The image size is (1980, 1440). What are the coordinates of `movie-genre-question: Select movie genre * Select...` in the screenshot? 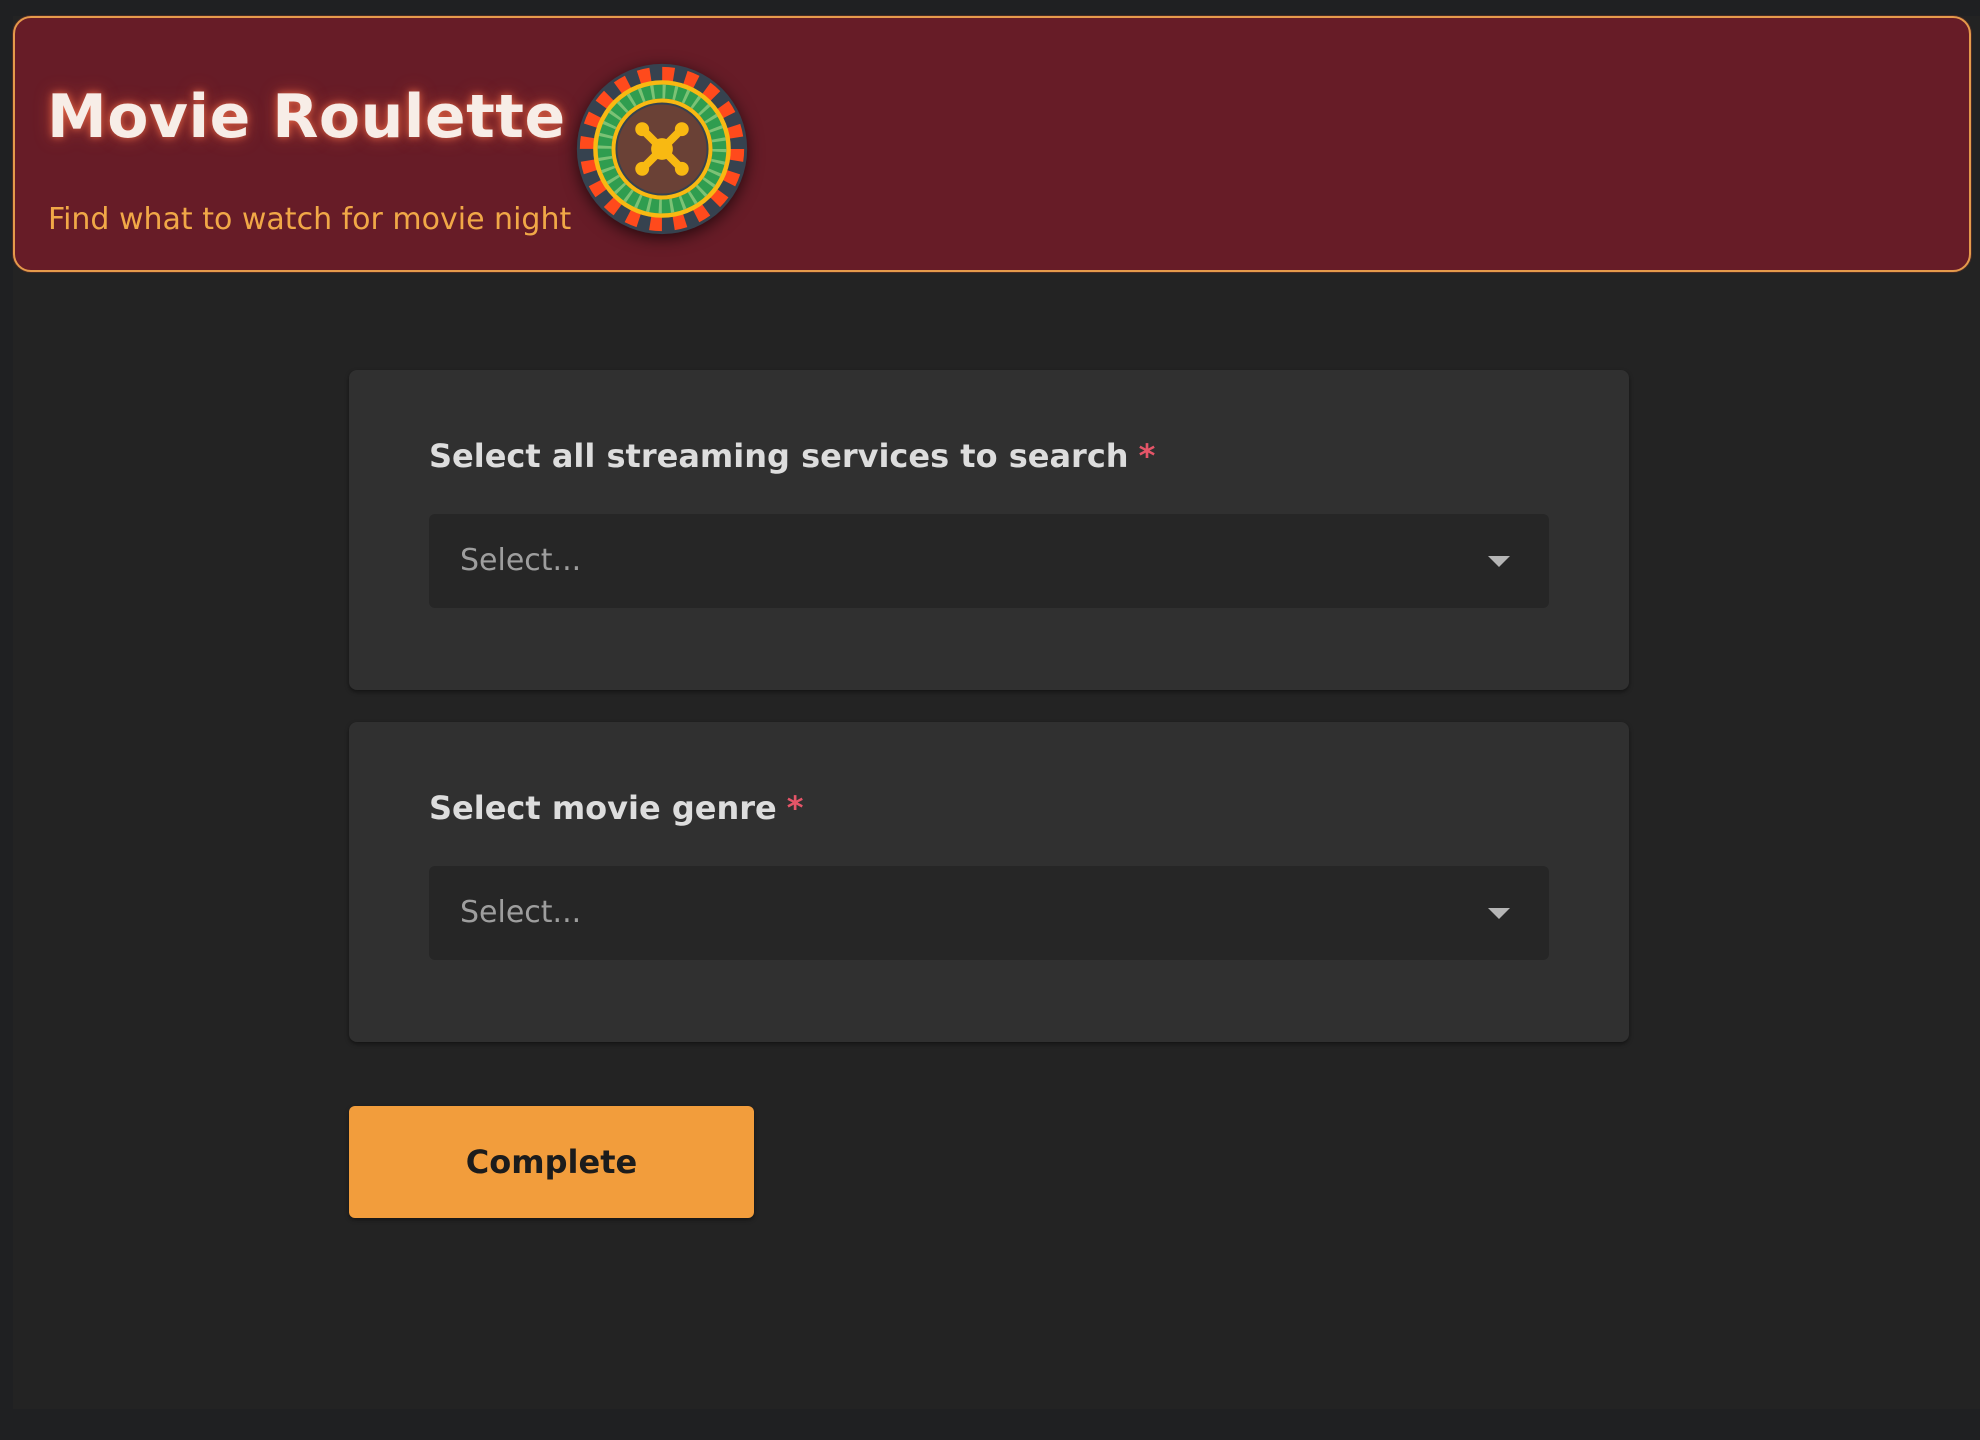 It's located at (989, 882).